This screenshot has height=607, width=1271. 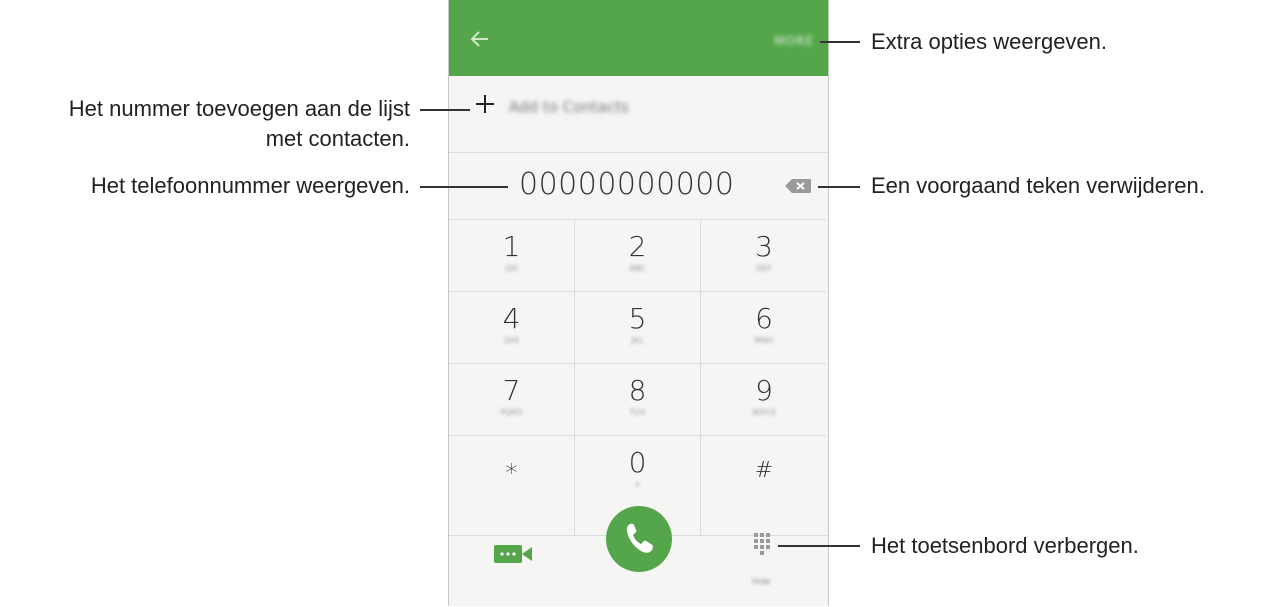 I want to click on key-letters: WXYZ, so click(x=764, y=412).